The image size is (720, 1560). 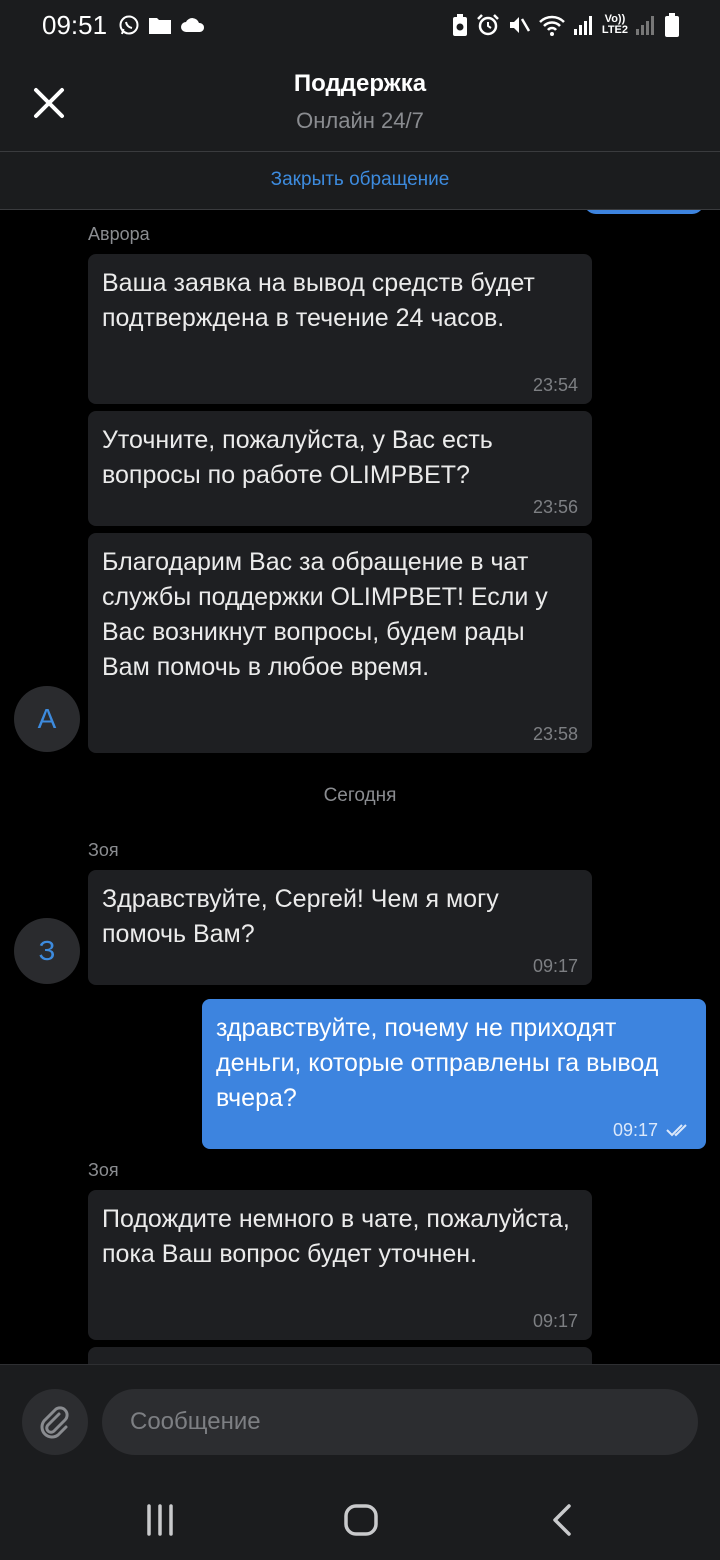 I want to click on chat-header: Поддержка Онлайн 24/7, so click(x=360, y=102).